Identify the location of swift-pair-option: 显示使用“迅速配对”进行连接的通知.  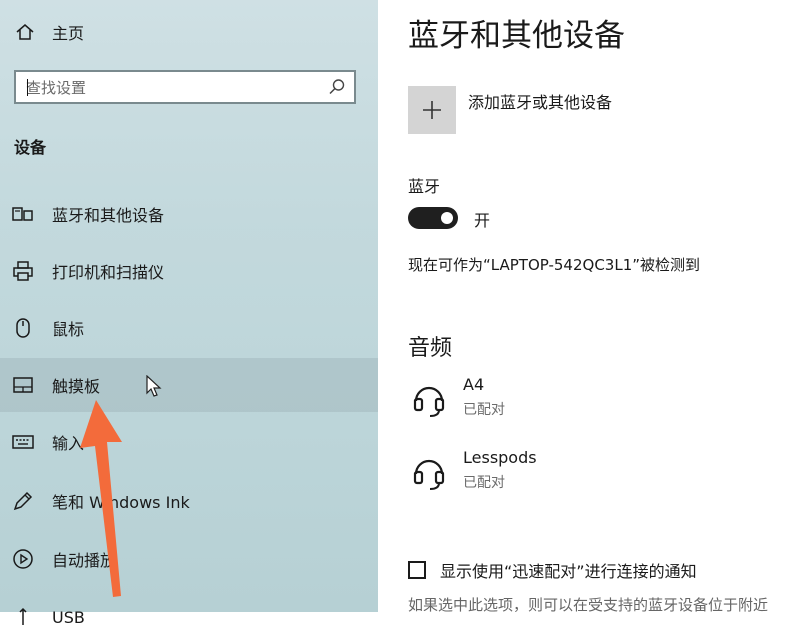
(552, 570).